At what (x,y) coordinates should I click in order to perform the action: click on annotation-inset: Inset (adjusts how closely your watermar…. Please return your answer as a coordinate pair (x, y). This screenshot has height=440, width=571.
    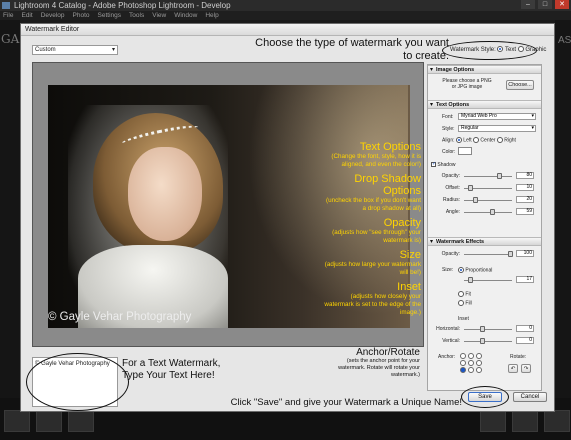
    Looking at the image, I should click on (372, 299).